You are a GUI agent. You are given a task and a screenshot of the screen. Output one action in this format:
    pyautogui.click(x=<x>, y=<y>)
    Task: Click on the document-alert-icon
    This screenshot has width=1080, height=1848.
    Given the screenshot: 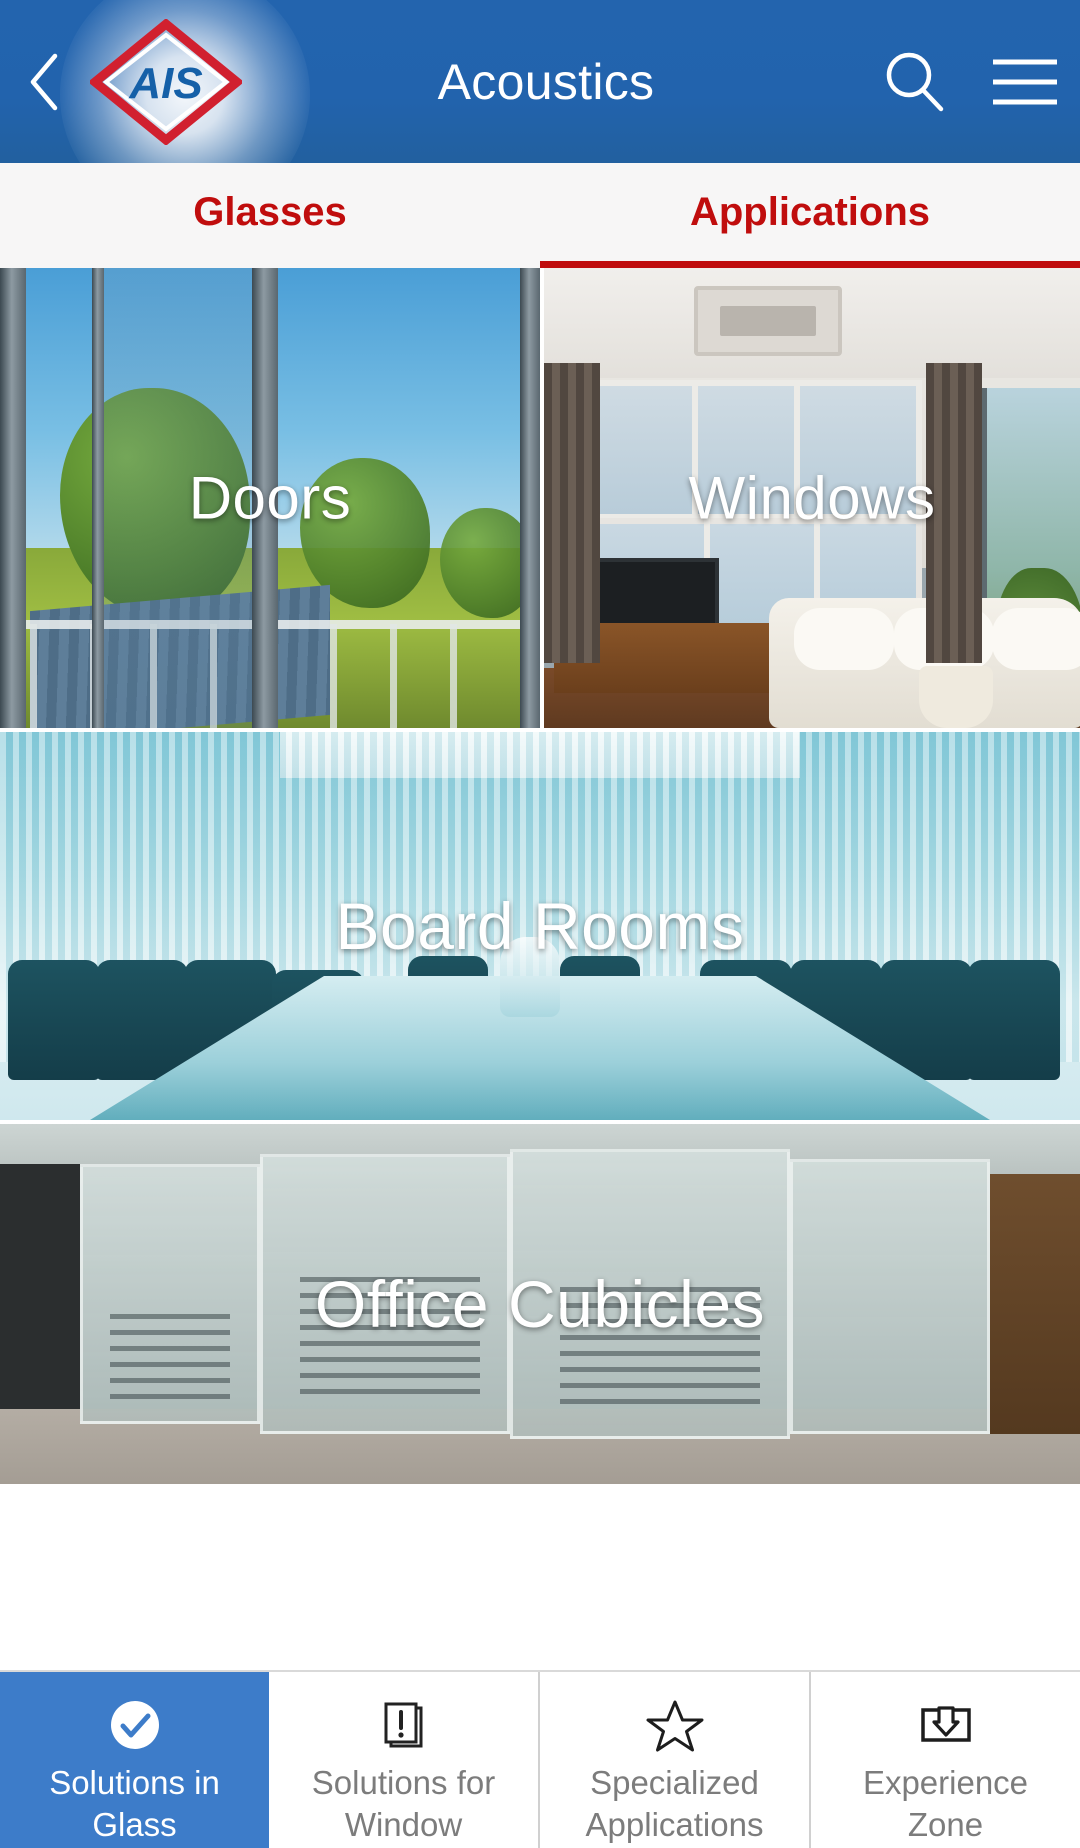 What is the action you would take?
    pyautogui.click(x=404, y=1725)
    